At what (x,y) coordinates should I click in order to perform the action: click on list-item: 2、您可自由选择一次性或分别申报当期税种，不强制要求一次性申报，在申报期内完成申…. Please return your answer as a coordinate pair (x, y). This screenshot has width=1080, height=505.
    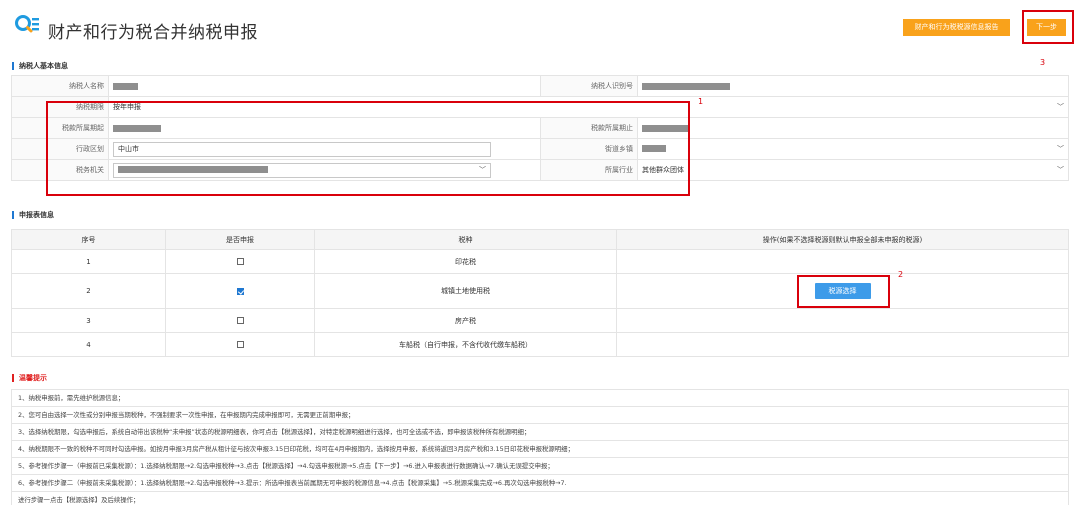
    Looking at the image, I should click on (540, 415).